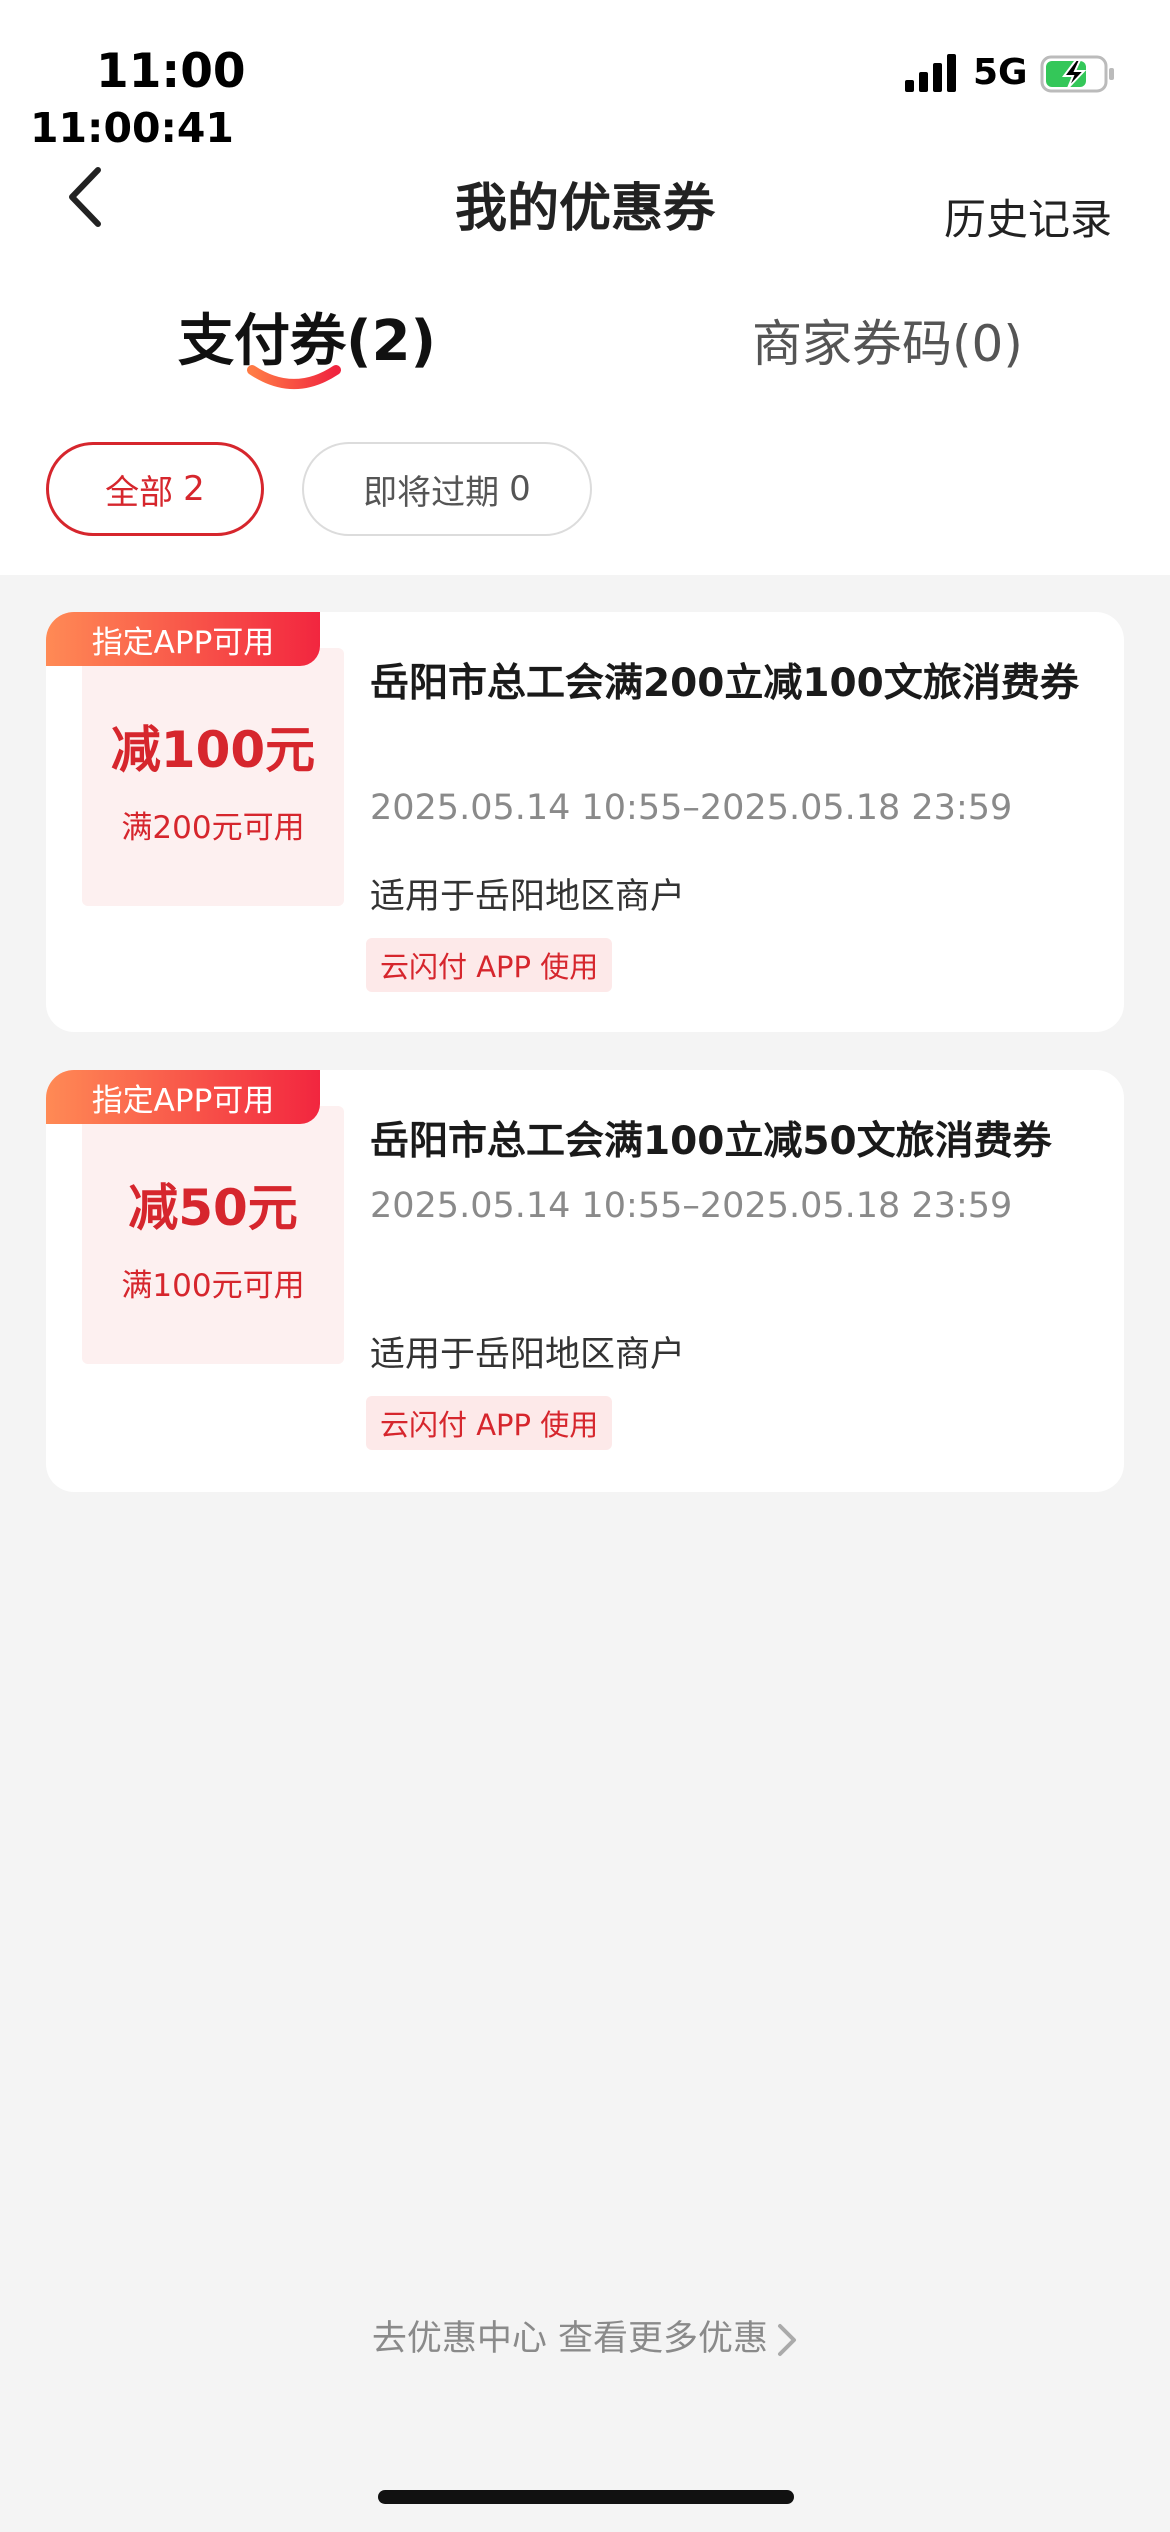 The width and height of the screenshot is (1170, 2532). I want to click on coupon-condition: 满100元可用, so click(213, 1286).